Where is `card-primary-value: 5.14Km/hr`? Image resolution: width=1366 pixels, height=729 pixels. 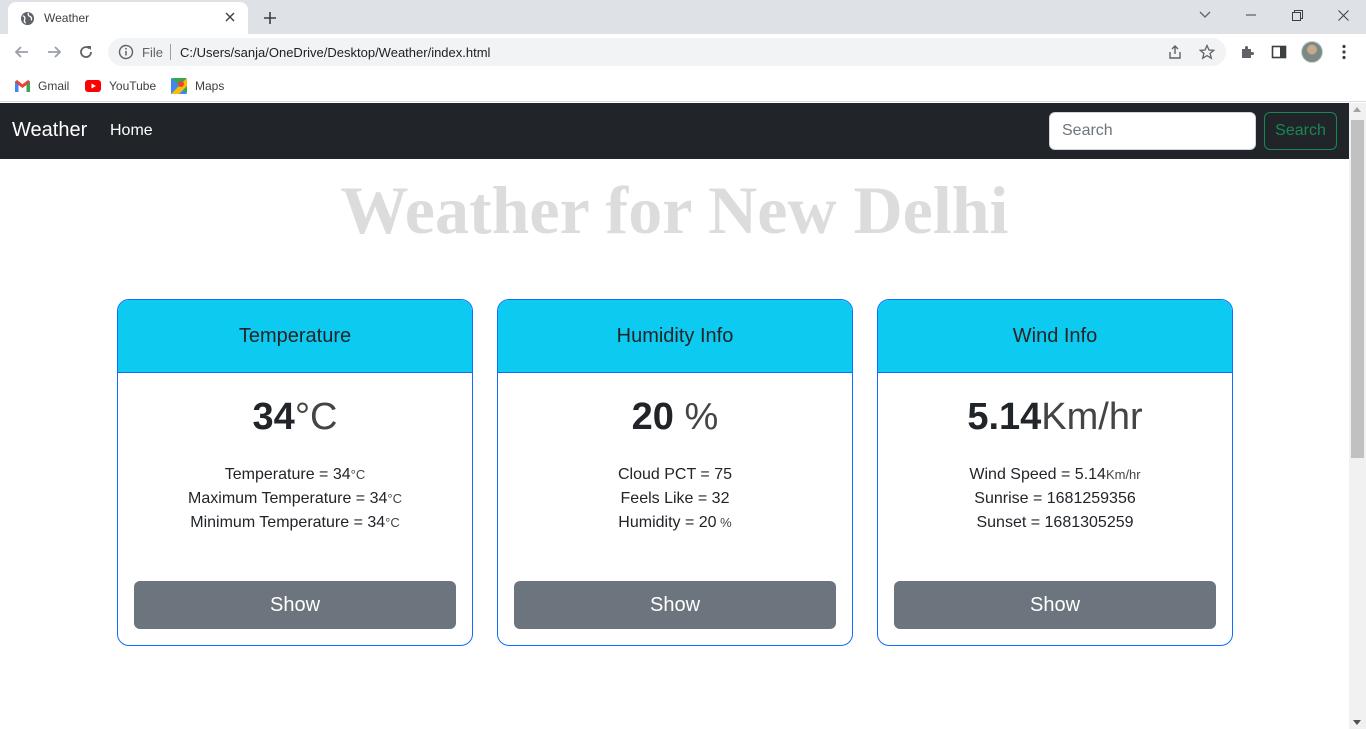
card-primary-value: 5.14Km/hr is located at coordinates (1055, 417).